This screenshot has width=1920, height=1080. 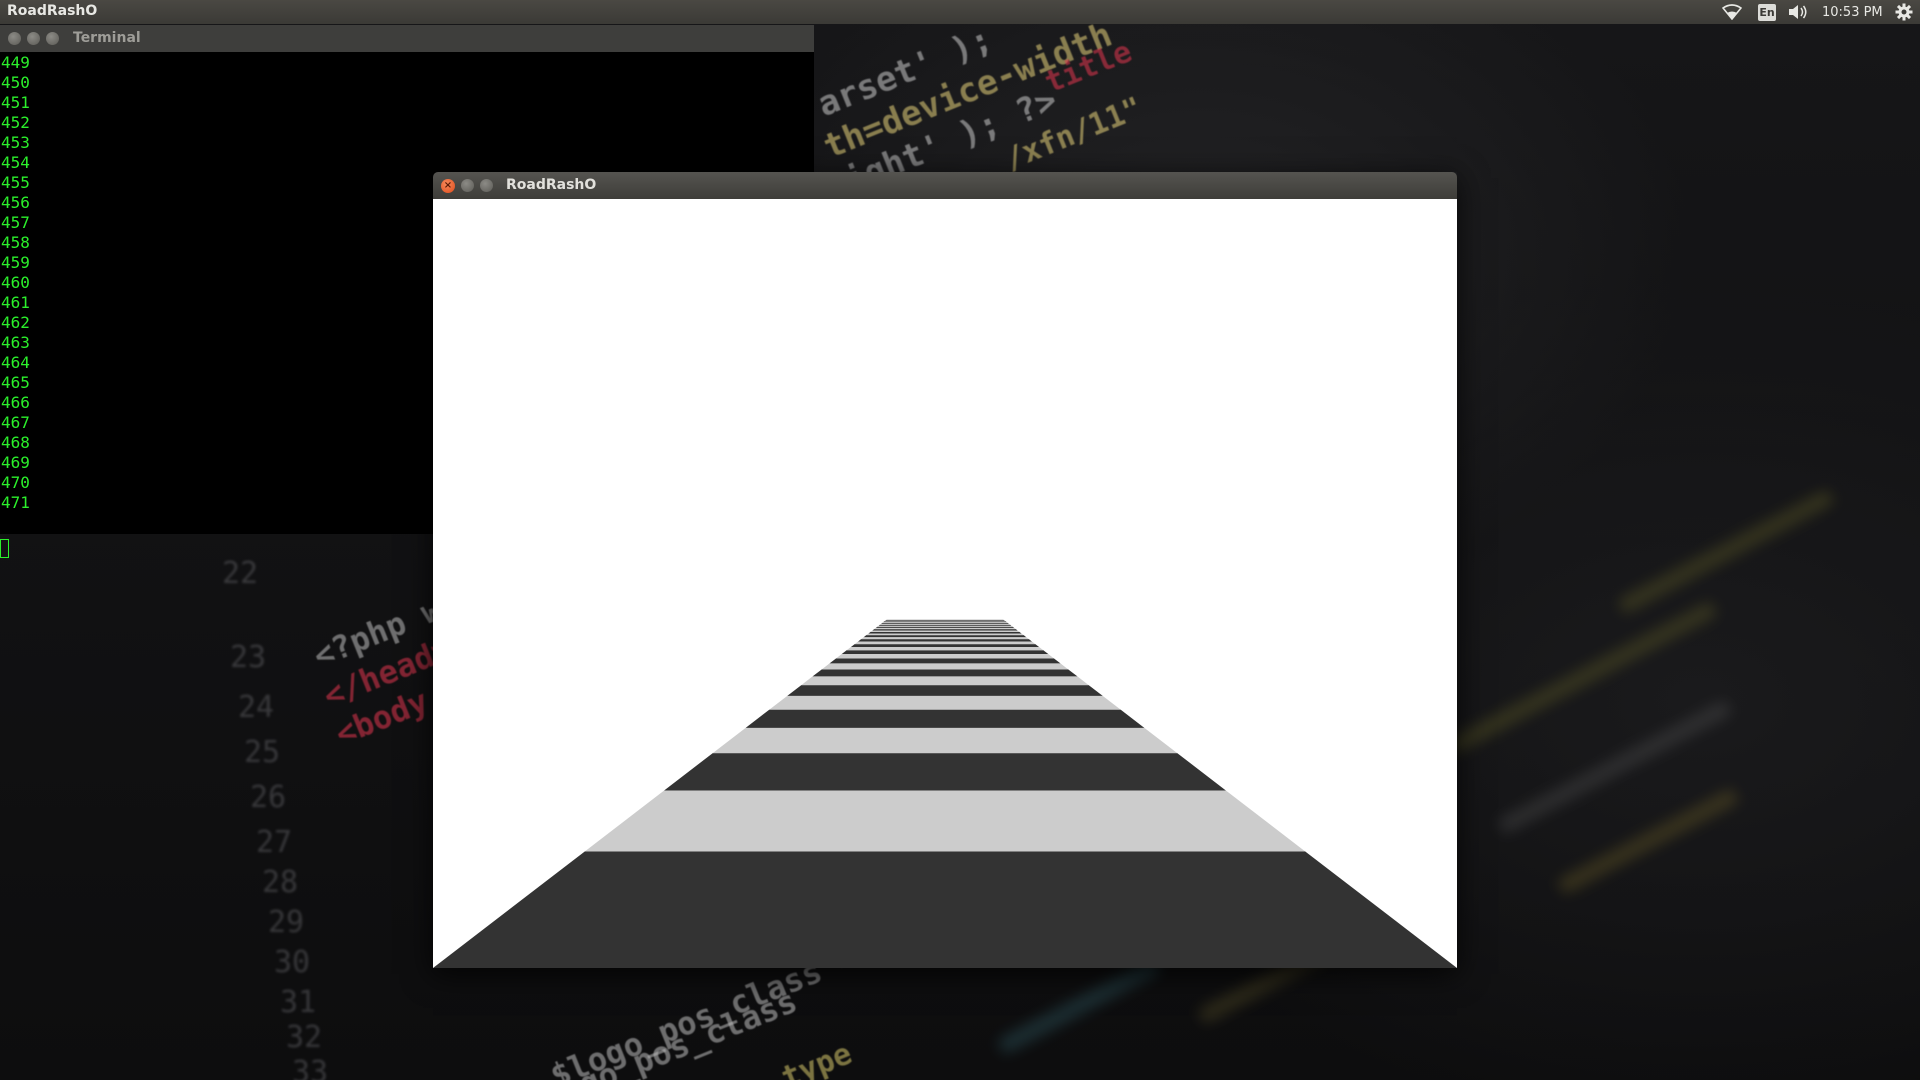 What do you see at coordinates (15, 322) in the screenshot?
I see `terminal-line: 462` at bounding box center [15, 322].